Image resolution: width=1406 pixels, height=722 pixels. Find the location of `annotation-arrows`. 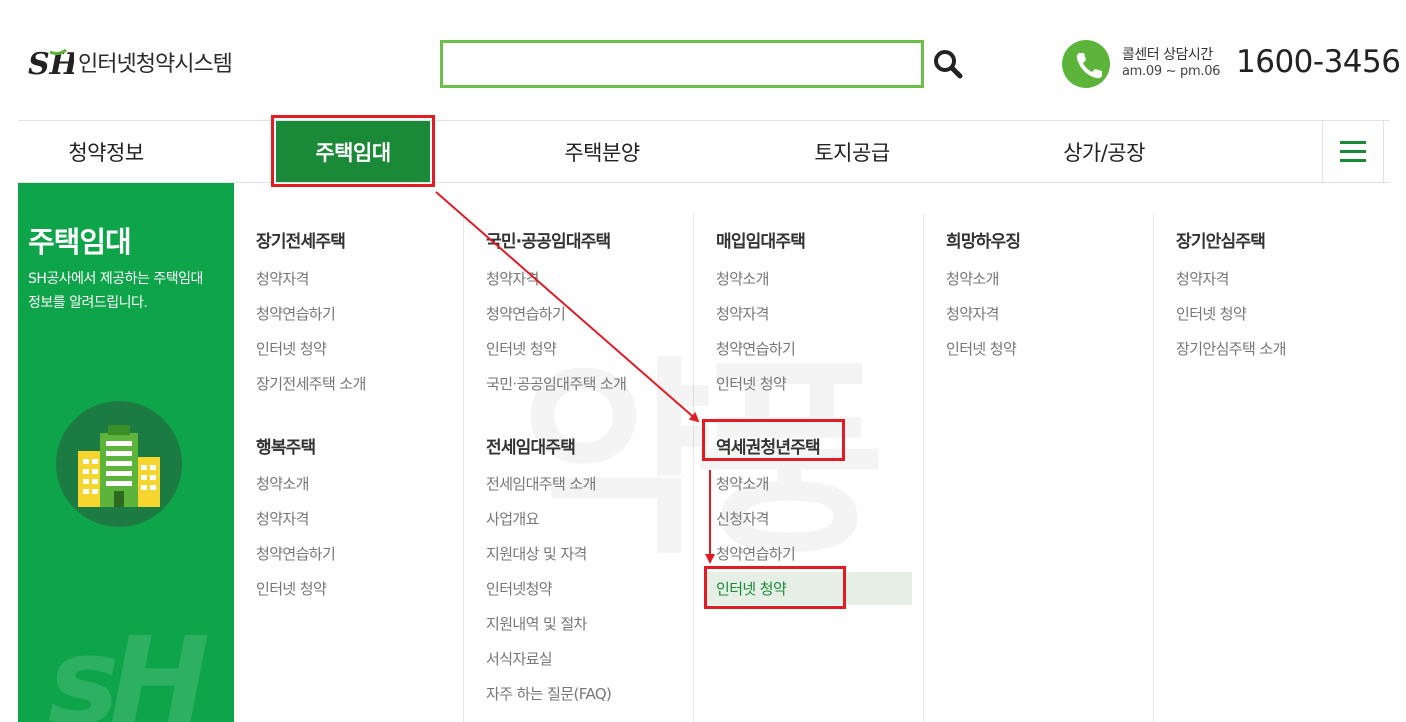

annotation-arrows is located at coordinates (575, 377).